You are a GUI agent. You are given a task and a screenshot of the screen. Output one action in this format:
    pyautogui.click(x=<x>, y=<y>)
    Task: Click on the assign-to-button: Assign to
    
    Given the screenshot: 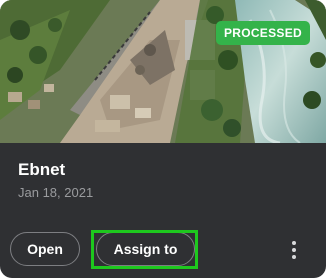 What is the action you would take?
    pyautogui.click(x=145, y=249)
    